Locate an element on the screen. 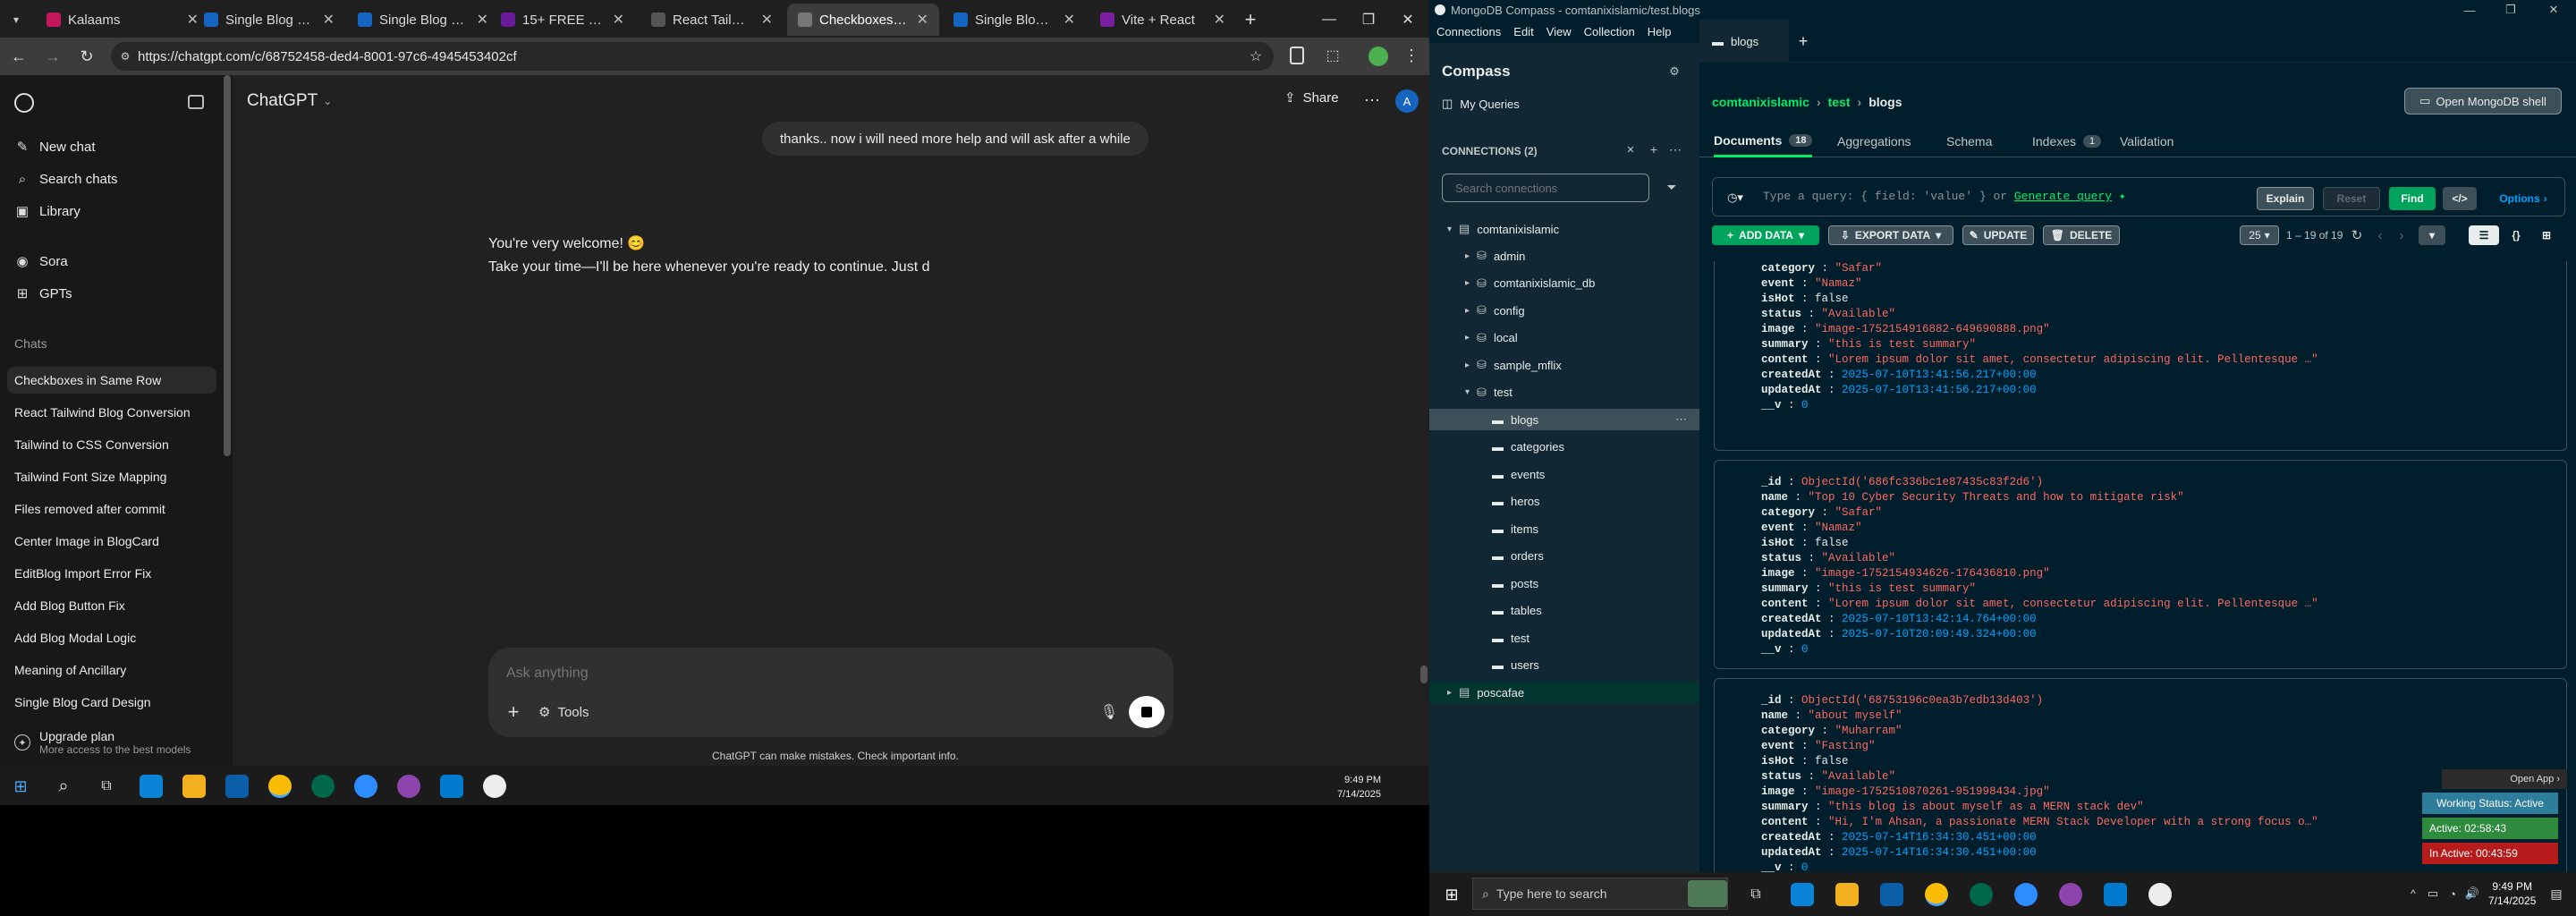 This screenshot has height=916, width=2576. tree-collection: ▬ items is located at coordinates (1515, 528).